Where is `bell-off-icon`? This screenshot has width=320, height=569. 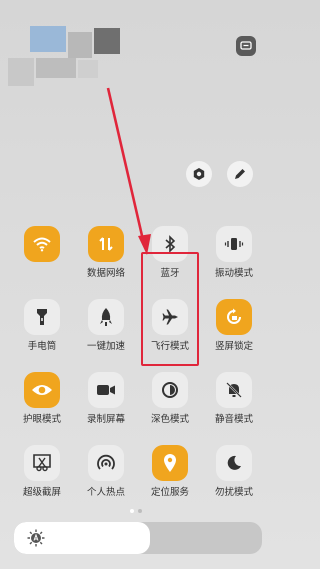
bell-off-icon is located at coordinates (234, 390).